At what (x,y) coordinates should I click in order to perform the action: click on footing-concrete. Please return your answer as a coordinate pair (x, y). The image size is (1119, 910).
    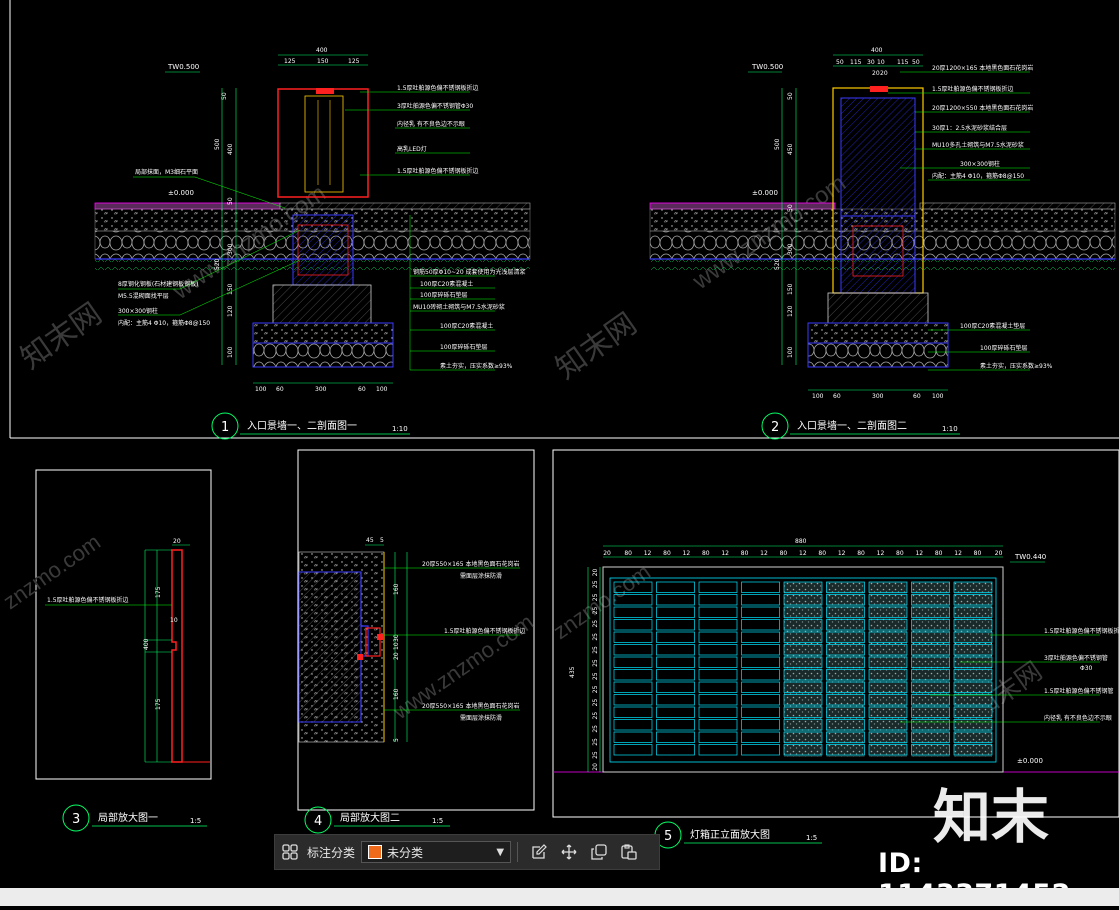
    Looking at the image, I should click on (323, 333).